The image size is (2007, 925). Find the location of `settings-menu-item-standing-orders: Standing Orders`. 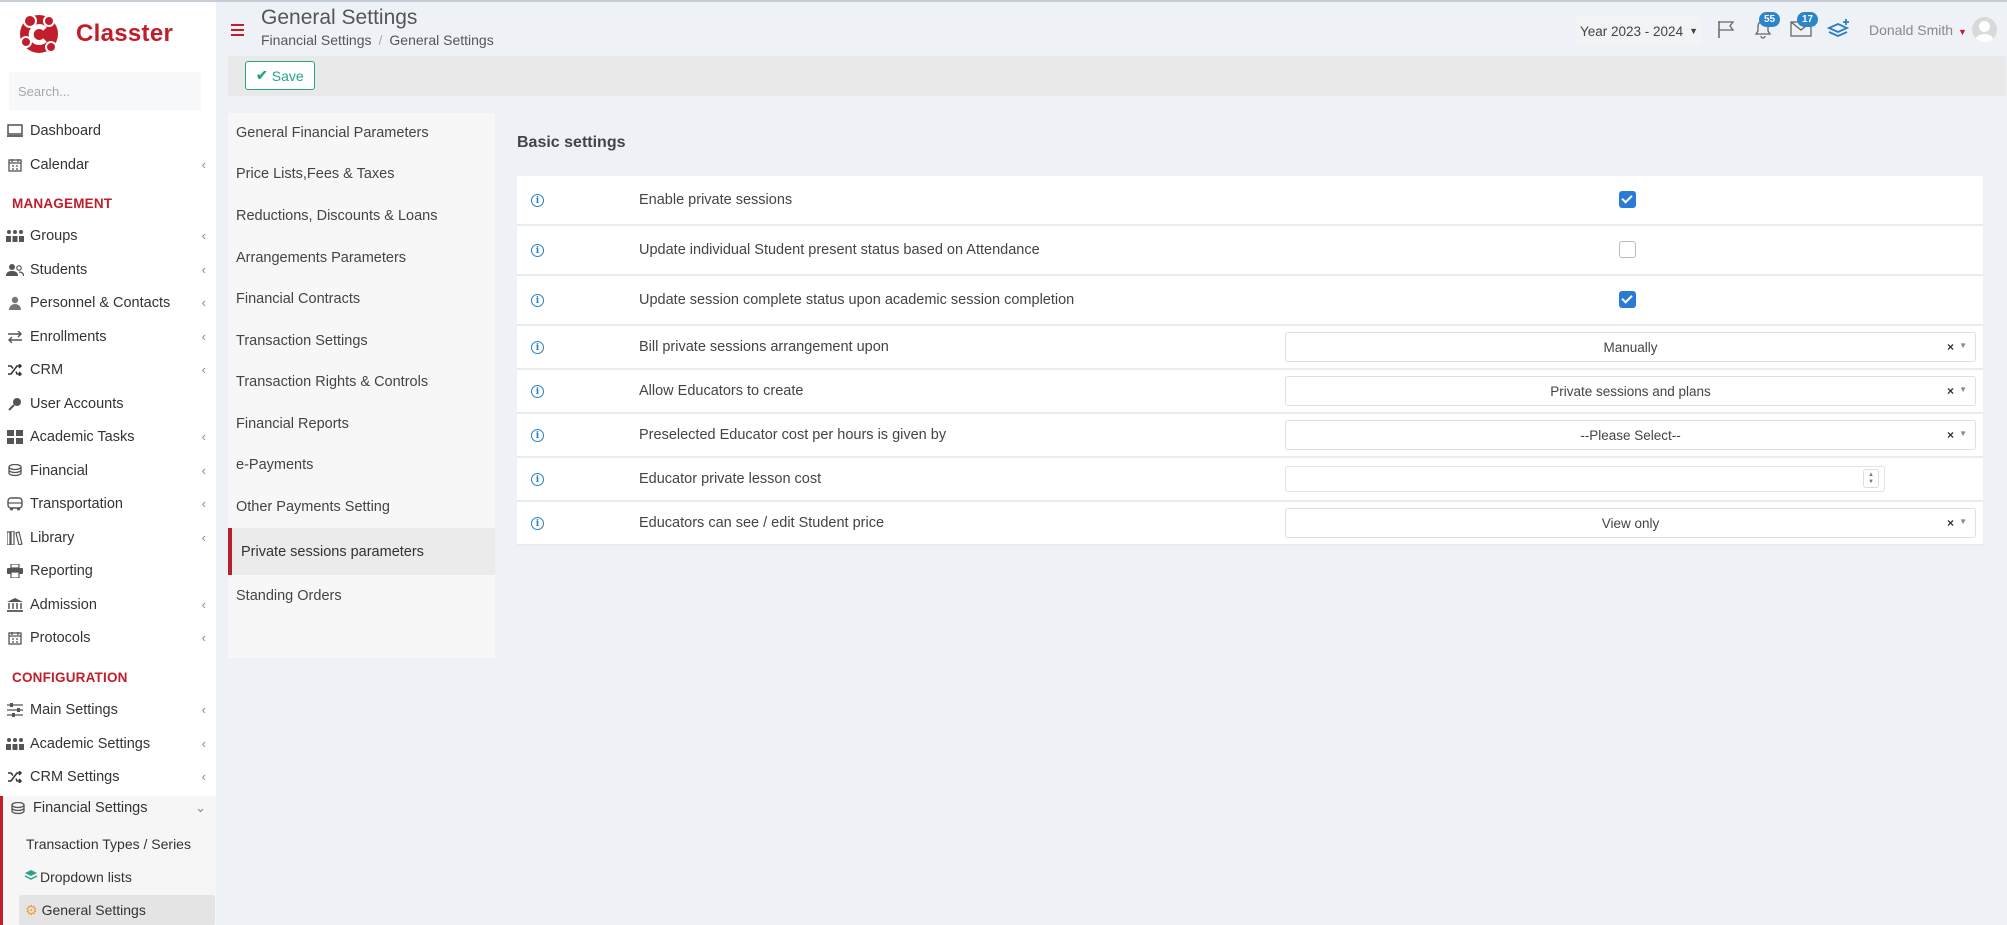

settings-menu-item-standing-orders: Standing Orders is located at coordinates (361, 596).